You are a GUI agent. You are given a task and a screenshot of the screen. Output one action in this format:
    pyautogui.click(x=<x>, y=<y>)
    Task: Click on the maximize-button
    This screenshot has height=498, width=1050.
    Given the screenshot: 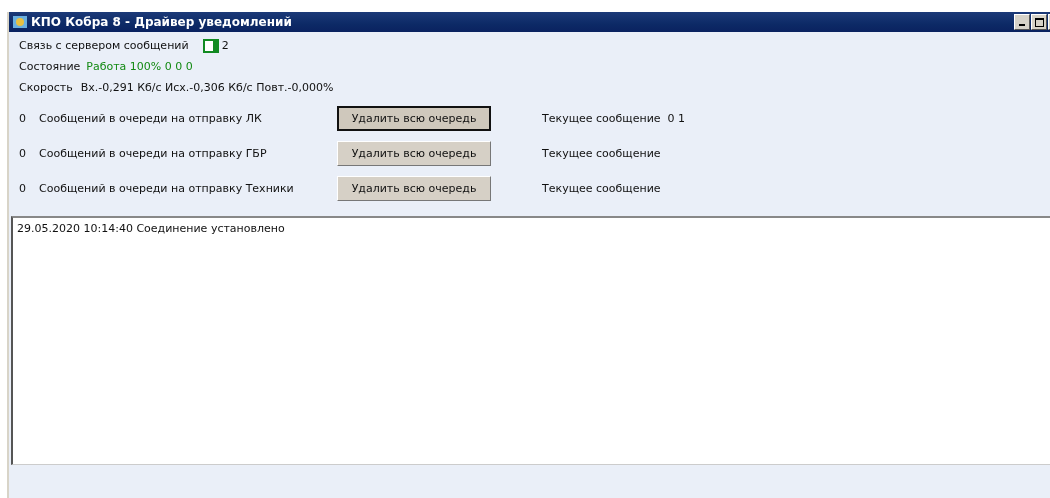 What is the action you would take?
    pyautogui.click(x=1039, y=22)
    